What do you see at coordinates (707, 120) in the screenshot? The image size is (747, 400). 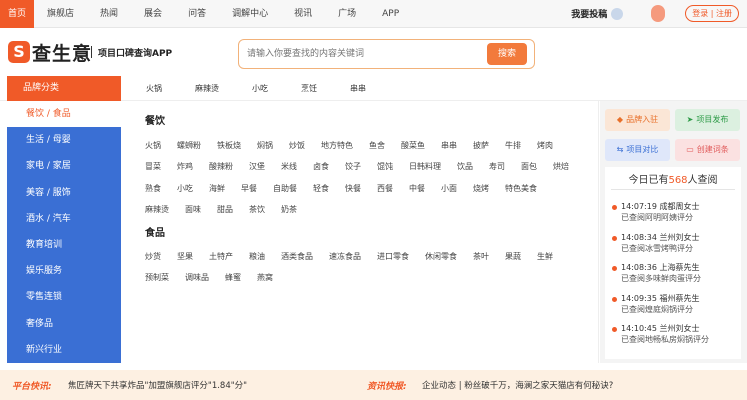 I see `project-publish-button: ➤ 项目发布` at bounding box center [707, 120].